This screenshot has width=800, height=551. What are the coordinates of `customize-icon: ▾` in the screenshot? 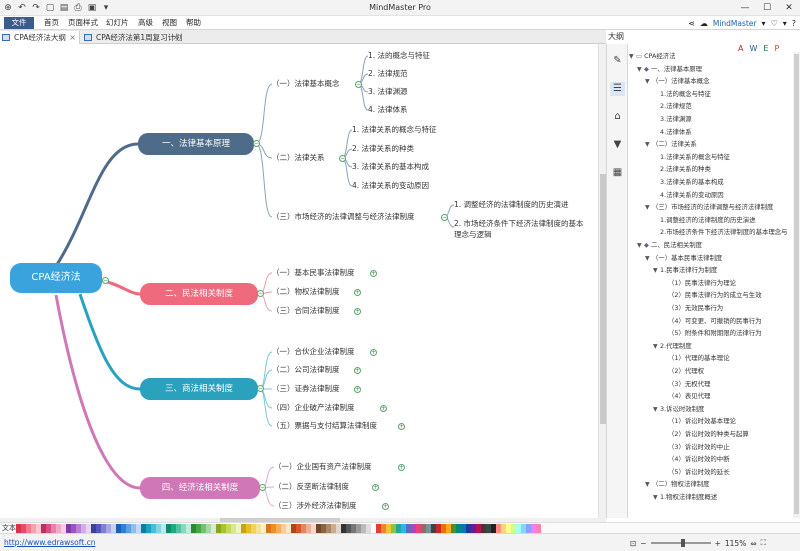 It's located at (106, 8).